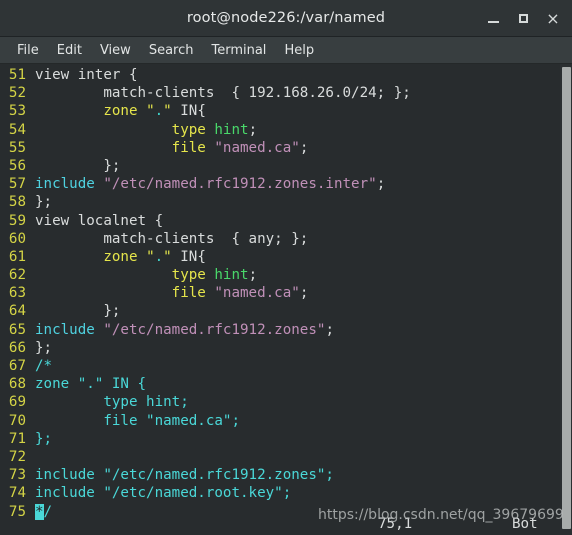  I want to click on code-line: 72, so click(205, 457).